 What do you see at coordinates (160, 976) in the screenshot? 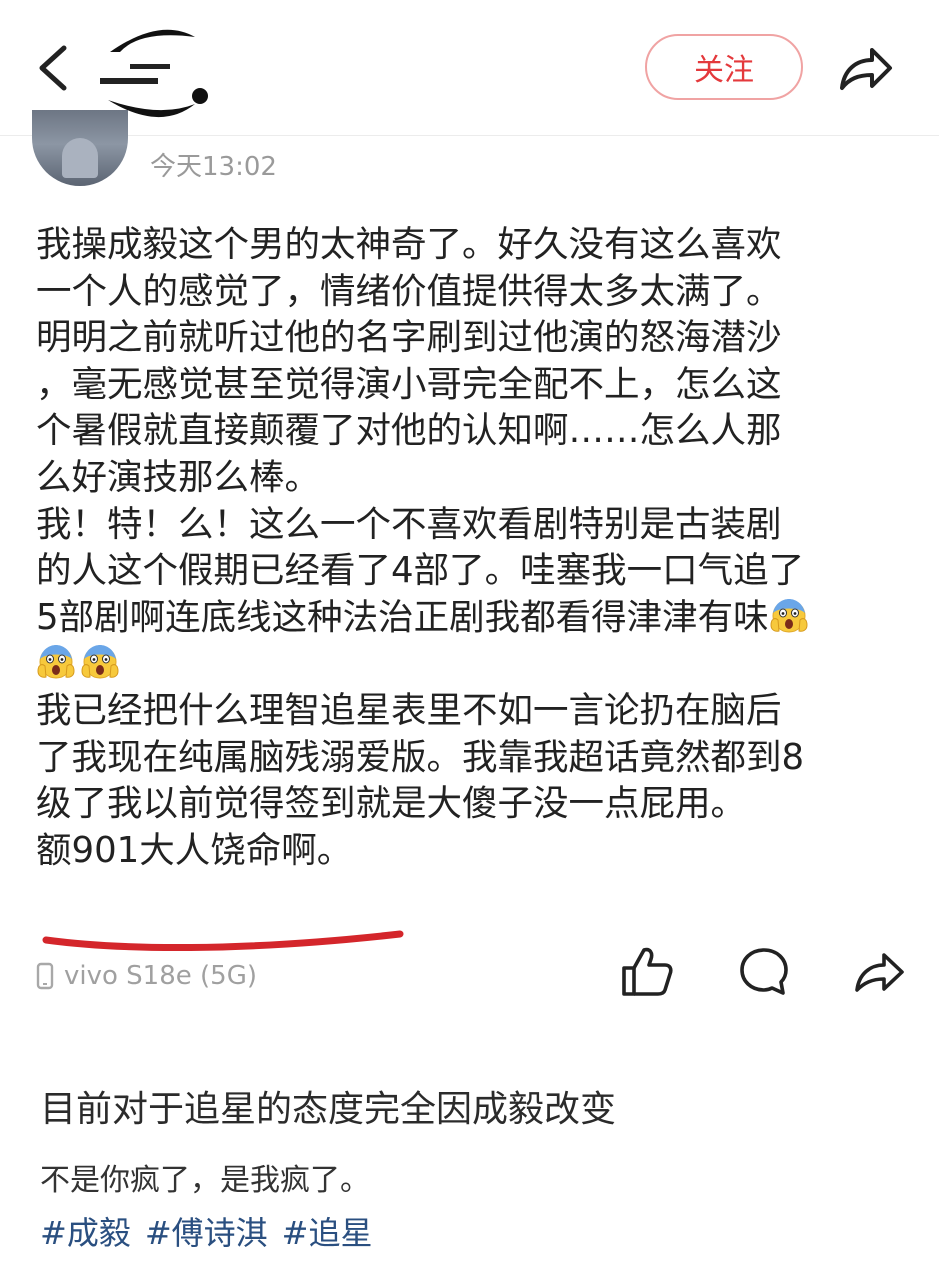
I see `device-label: vivo S18e (5G)` at bounding box center [160, 976].